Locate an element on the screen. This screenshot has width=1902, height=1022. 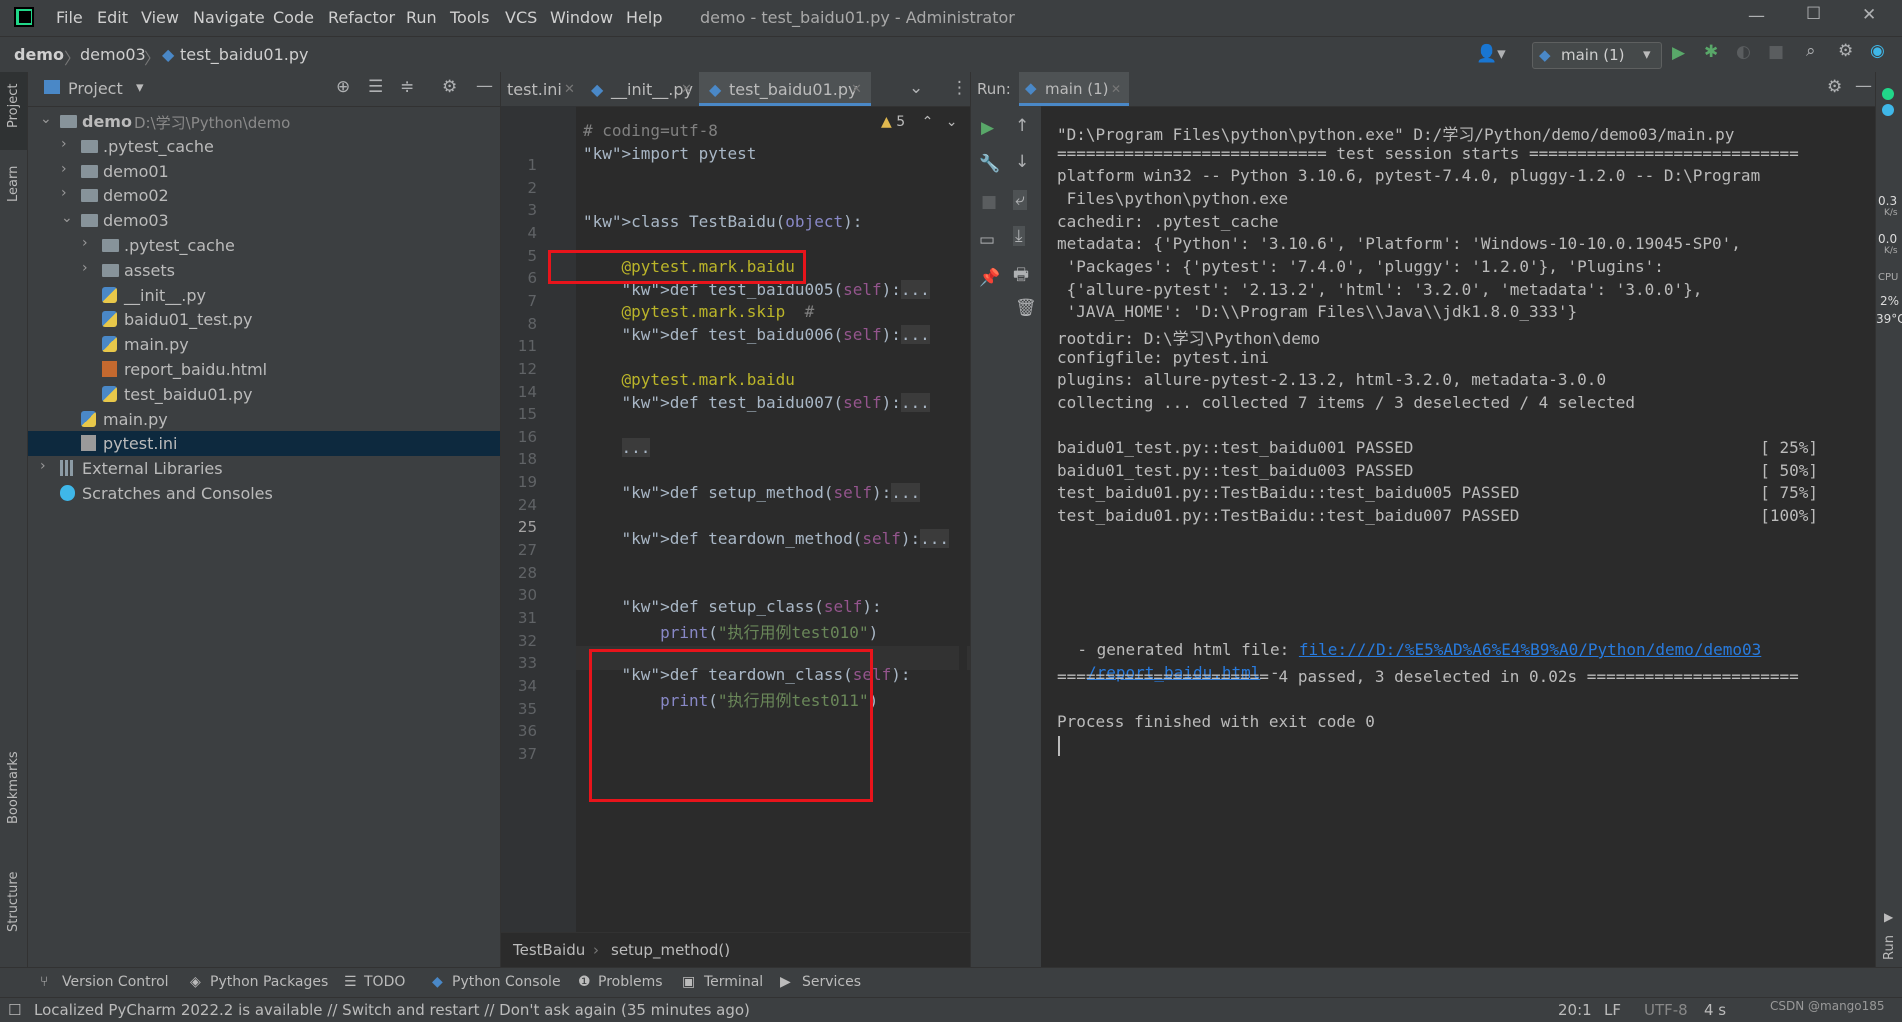
layout-icon: ▭ is located at coordinates (987, 240).